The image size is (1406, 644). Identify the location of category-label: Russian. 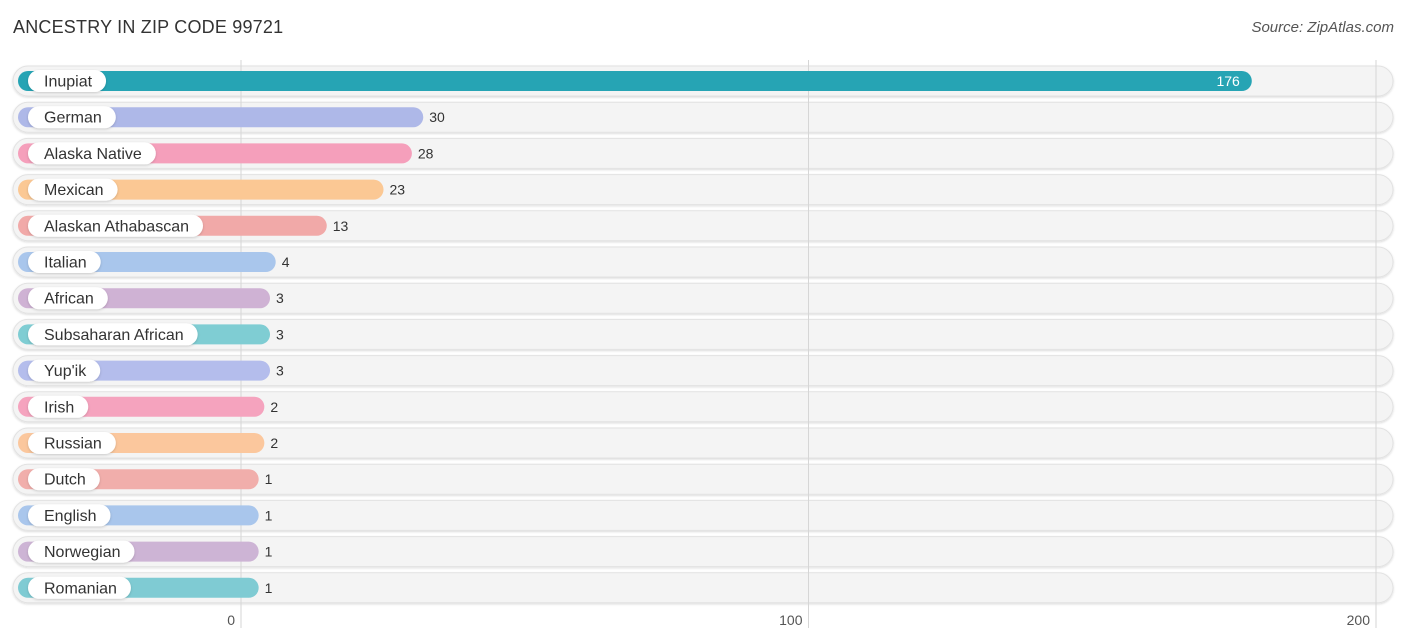
(73, 444).